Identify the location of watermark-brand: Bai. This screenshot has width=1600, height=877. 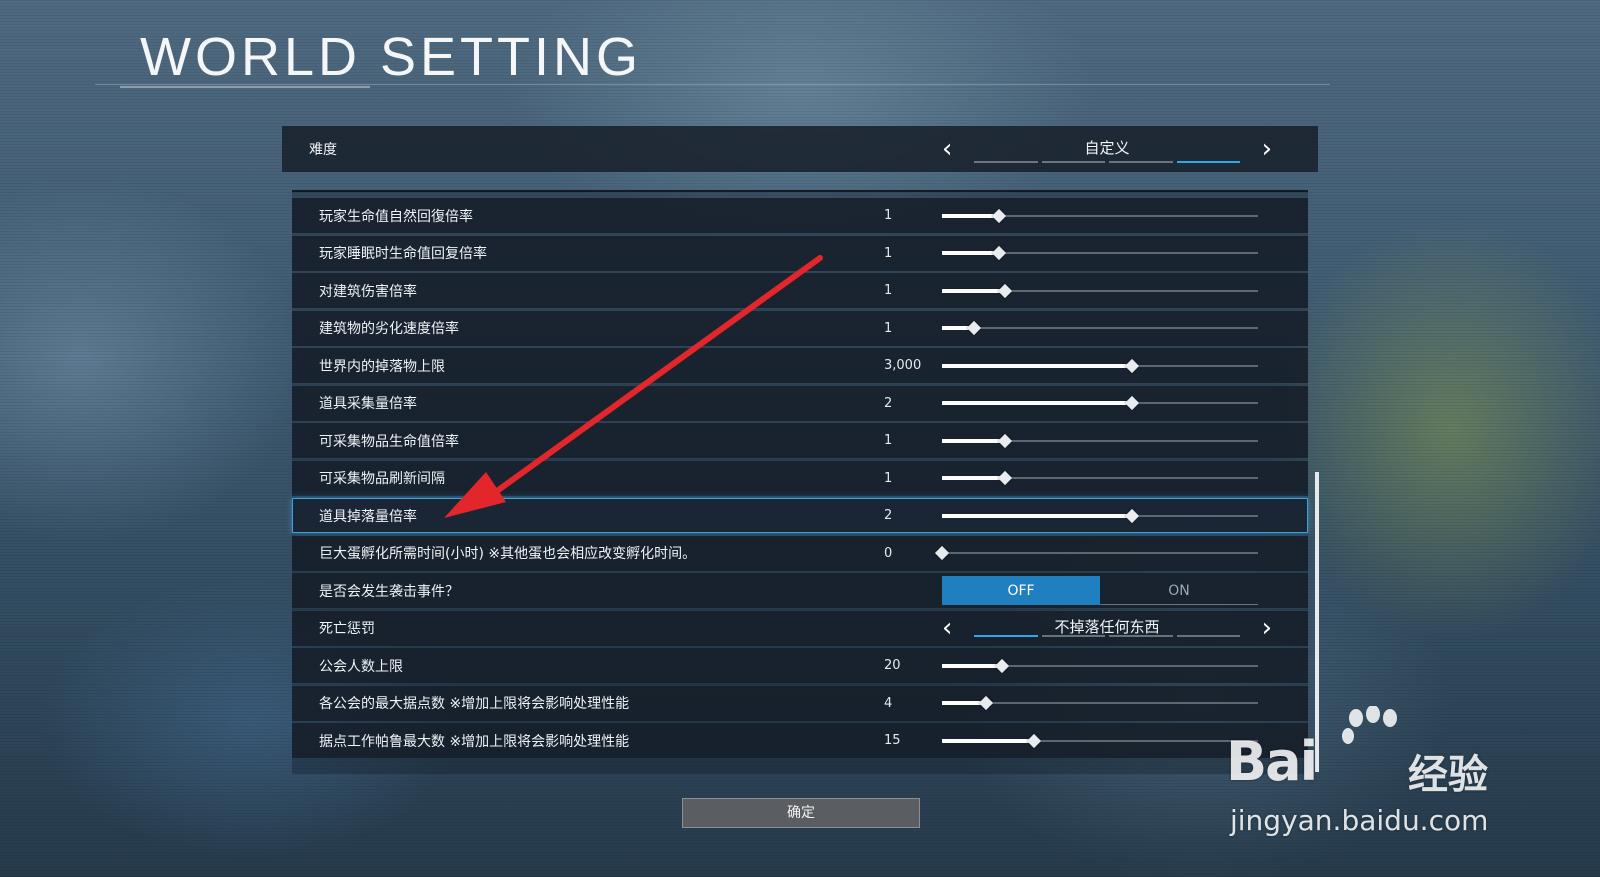
(1272, 761).